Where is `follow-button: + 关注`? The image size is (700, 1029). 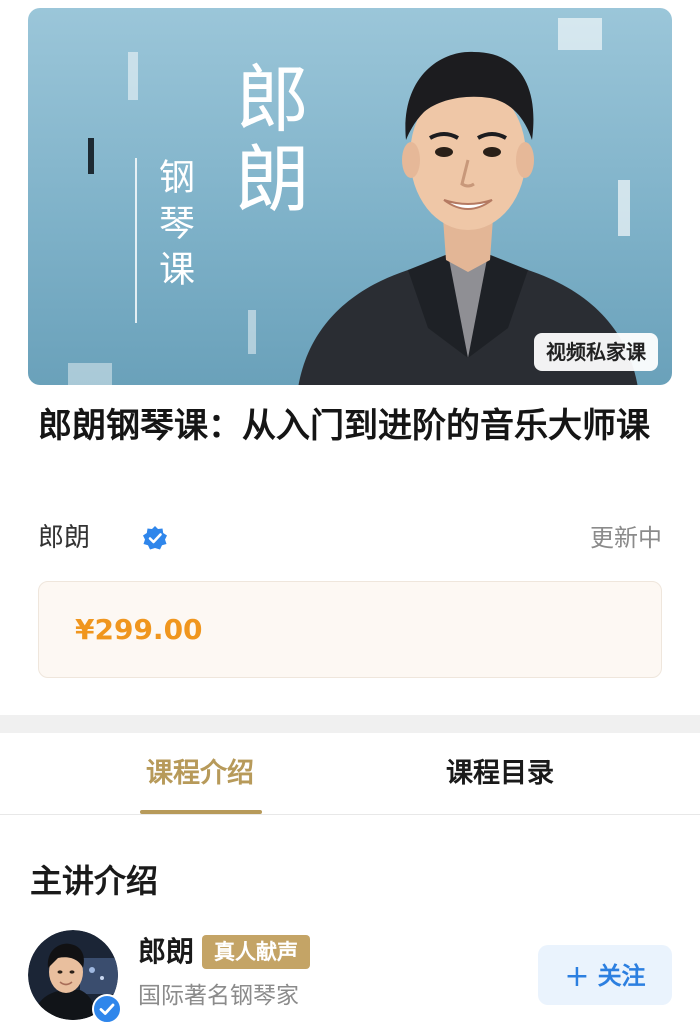
follow-button: + 关注 is located at coordinates (605, 975).